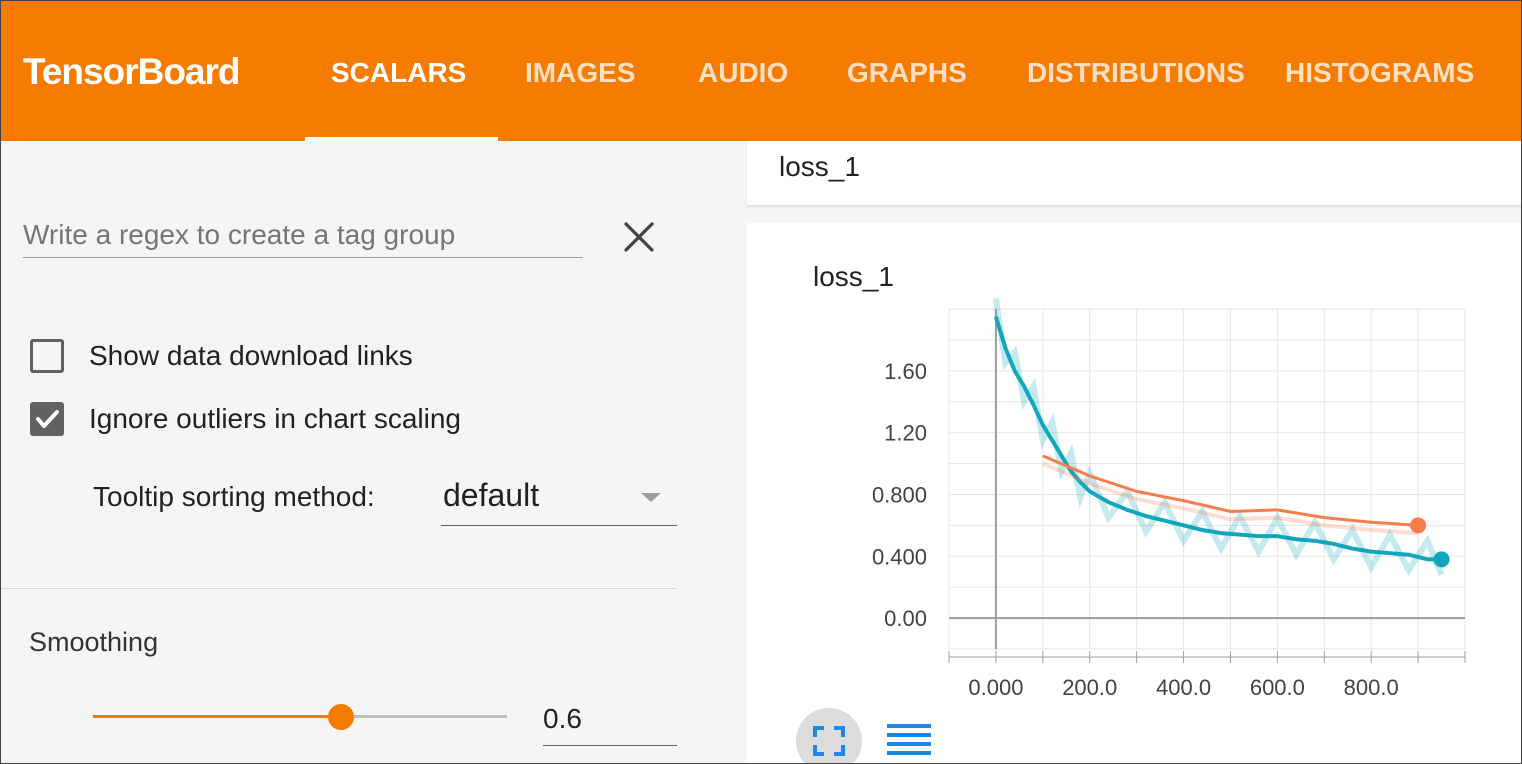  Describe the element at coordinates (1277, 687) in the screenshot. I see `x-tick-label: 600.0` at that location.